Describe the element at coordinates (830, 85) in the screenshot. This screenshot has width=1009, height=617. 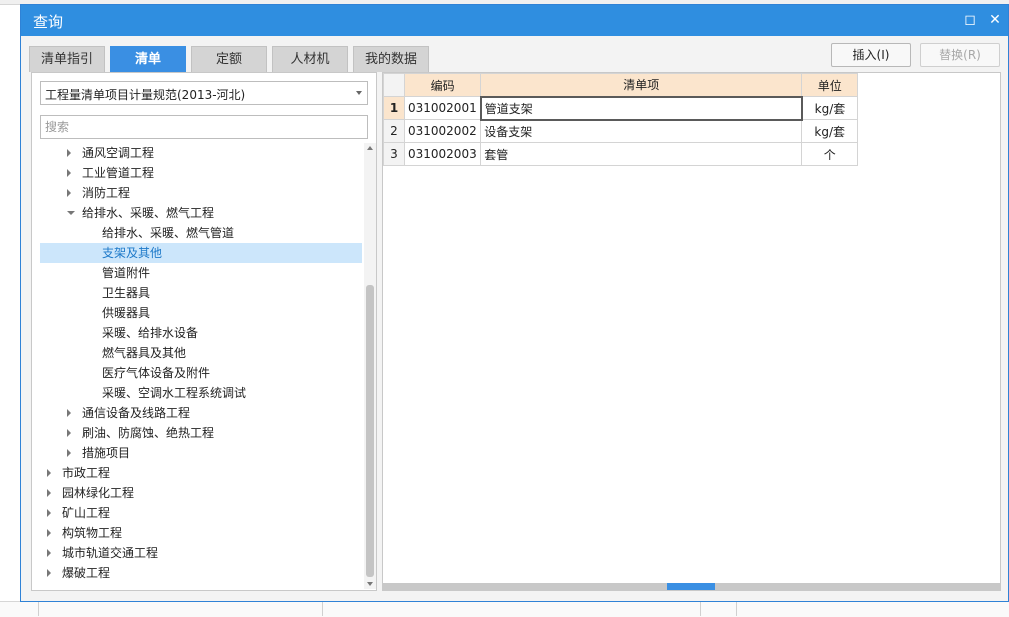
I see `header-unit: 单位` at that location.